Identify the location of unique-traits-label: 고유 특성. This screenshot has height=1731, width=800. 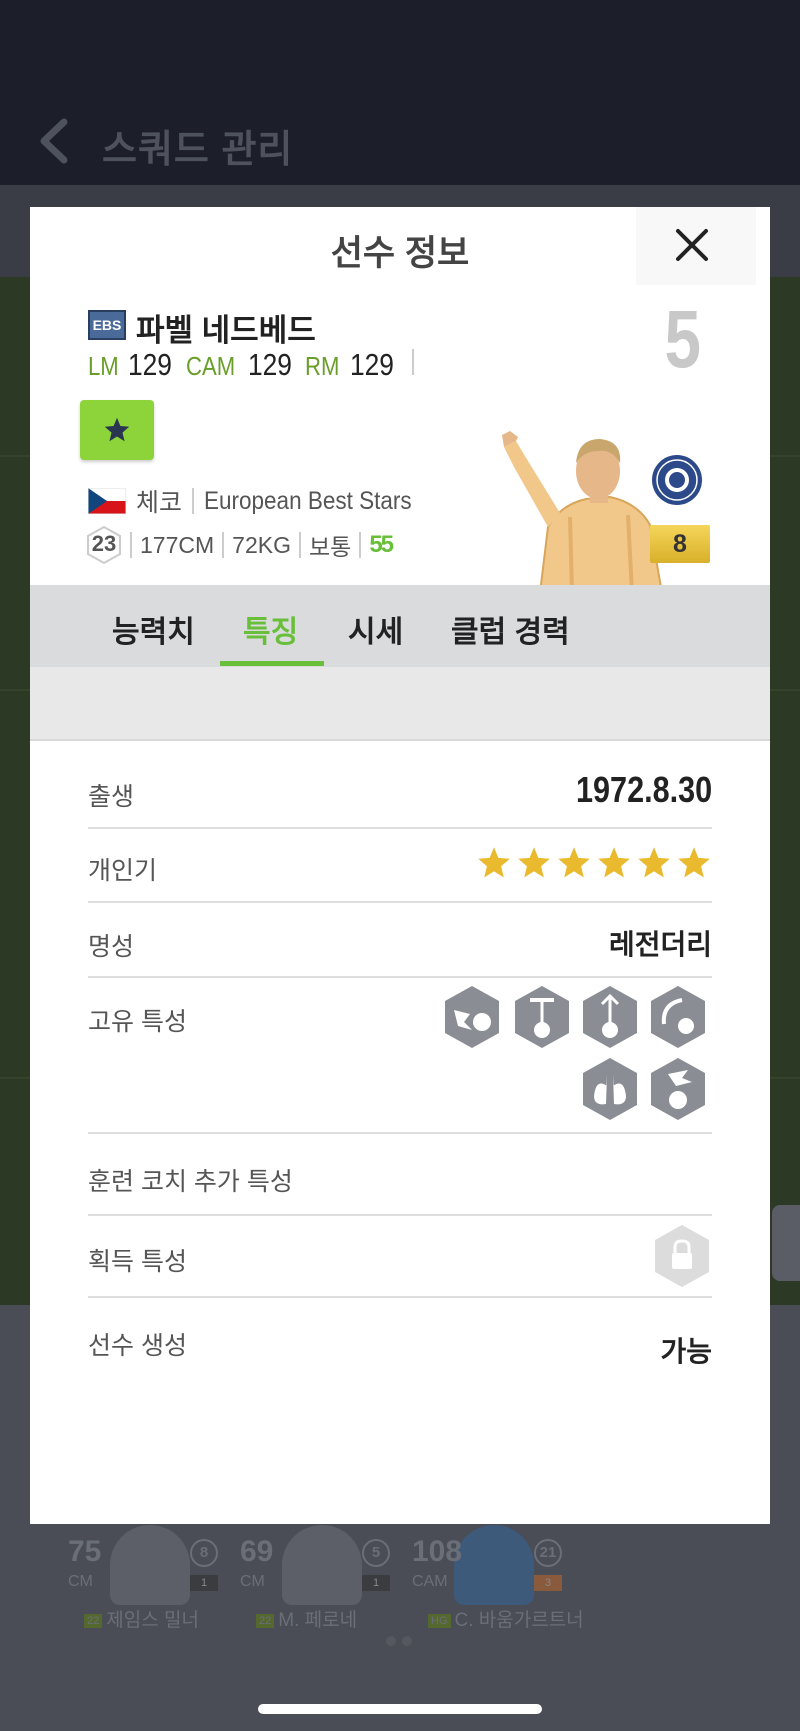
(137, 1022).